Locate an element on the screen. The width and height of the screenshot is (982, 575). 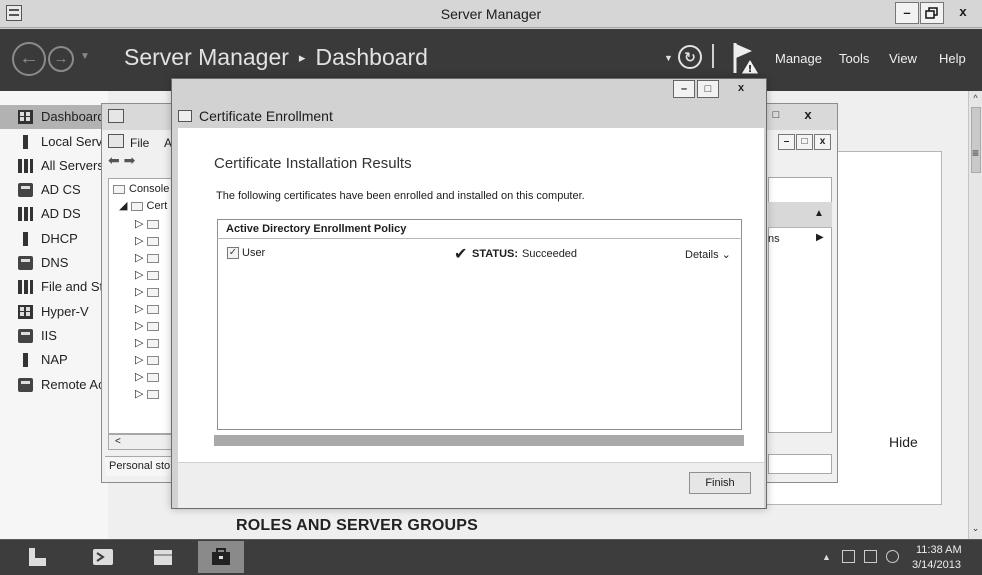
certificate-name: User is located at coordinates (254, 253).